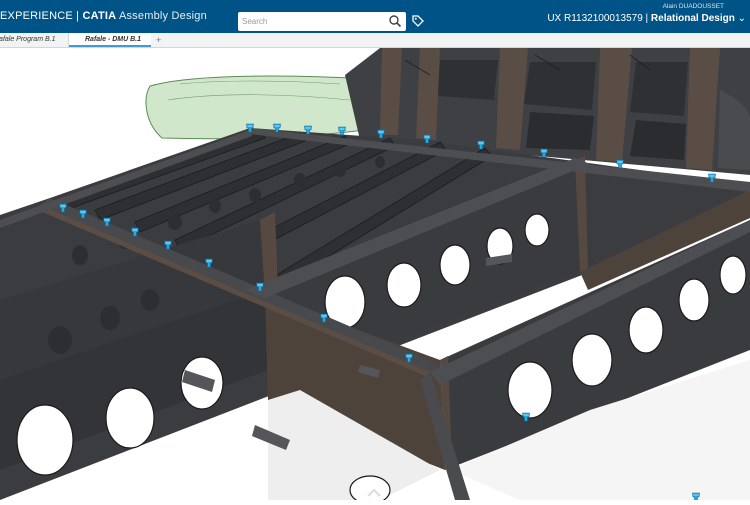 The width and height of the screenshot is (750, 505). I want to click on app-brand: EXPERIENCE | CATIA Assembly Design, so click(103, 16).